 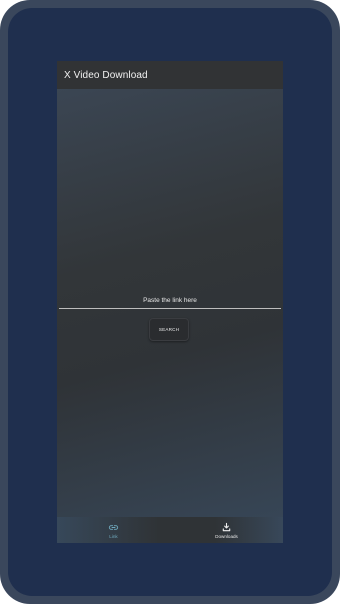 What do you see at coordinates (226, 526) in the screenshot?
I see `download-icon` at bounding box center [226, 526].